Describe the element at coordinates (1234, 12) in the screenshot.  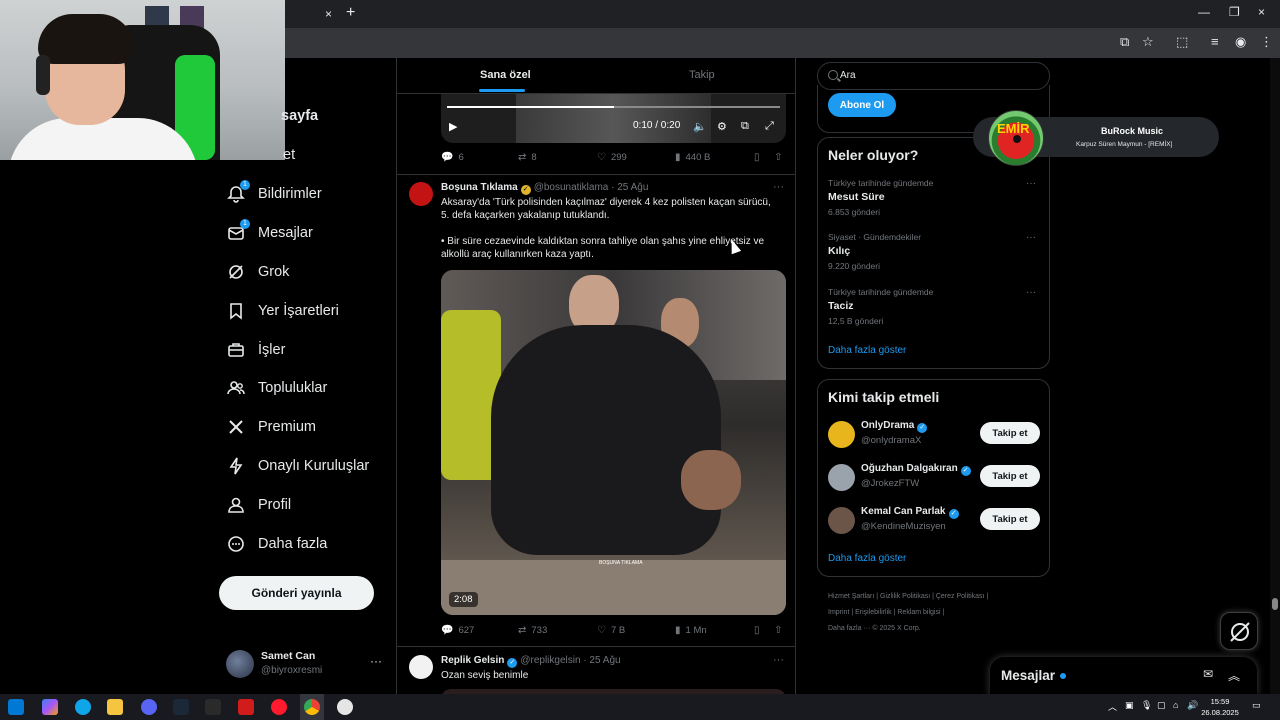
I see `maximize-button: ❐` at that location.